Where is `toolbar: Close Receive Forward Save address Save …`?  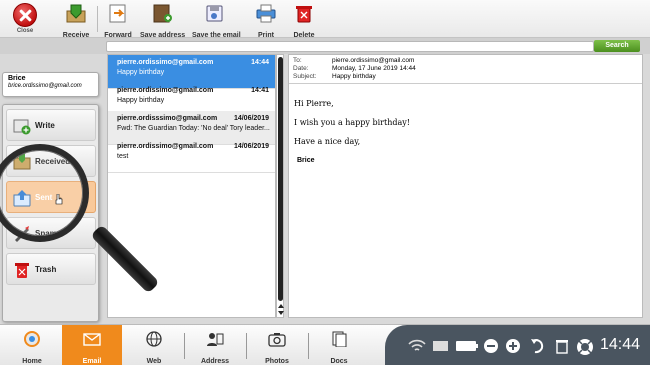
toolbar: Close Receive Forward Save address Save … is located at coordinates (325, 19).